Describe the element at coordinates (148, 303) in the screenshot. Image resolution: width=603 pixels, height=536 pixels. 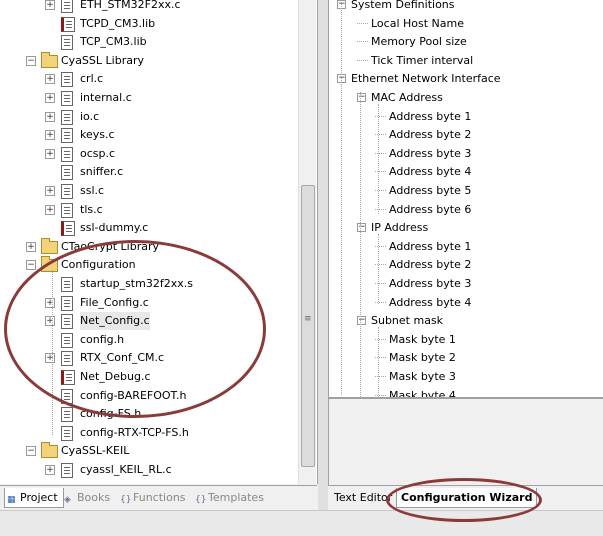
I see `tree-file-row: + File_Config.c` at that location.